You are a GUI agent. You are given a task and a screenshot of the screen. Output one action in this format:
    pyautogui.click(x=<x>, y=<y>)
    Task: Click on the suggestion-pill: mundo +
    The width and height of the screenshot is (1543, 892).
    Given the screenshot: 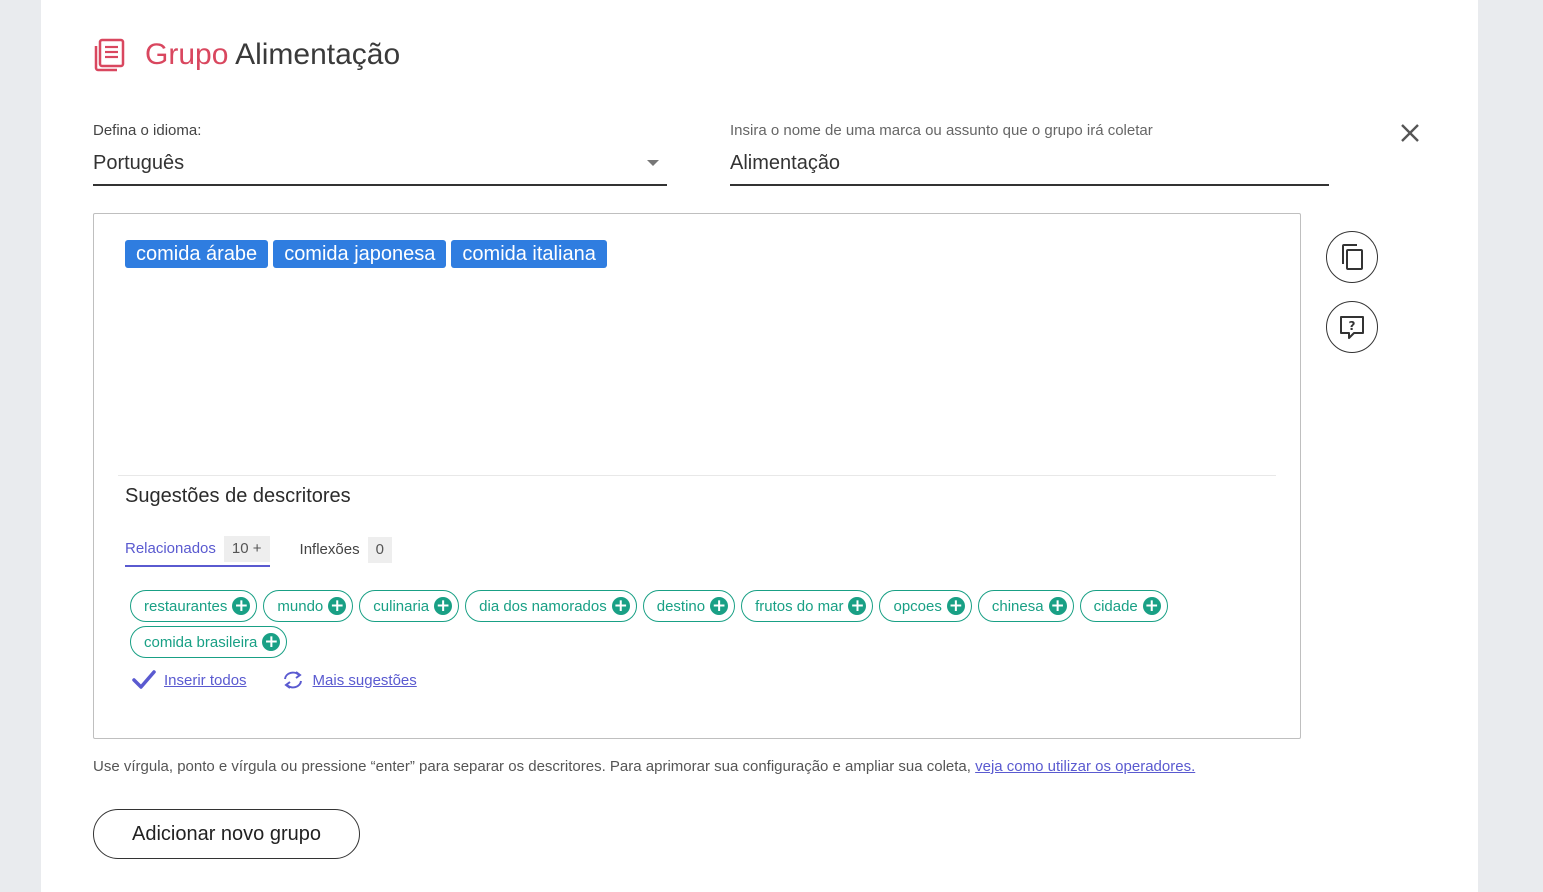 What is the action you would take?
    pyautogui.click(x=308, y=606)
    